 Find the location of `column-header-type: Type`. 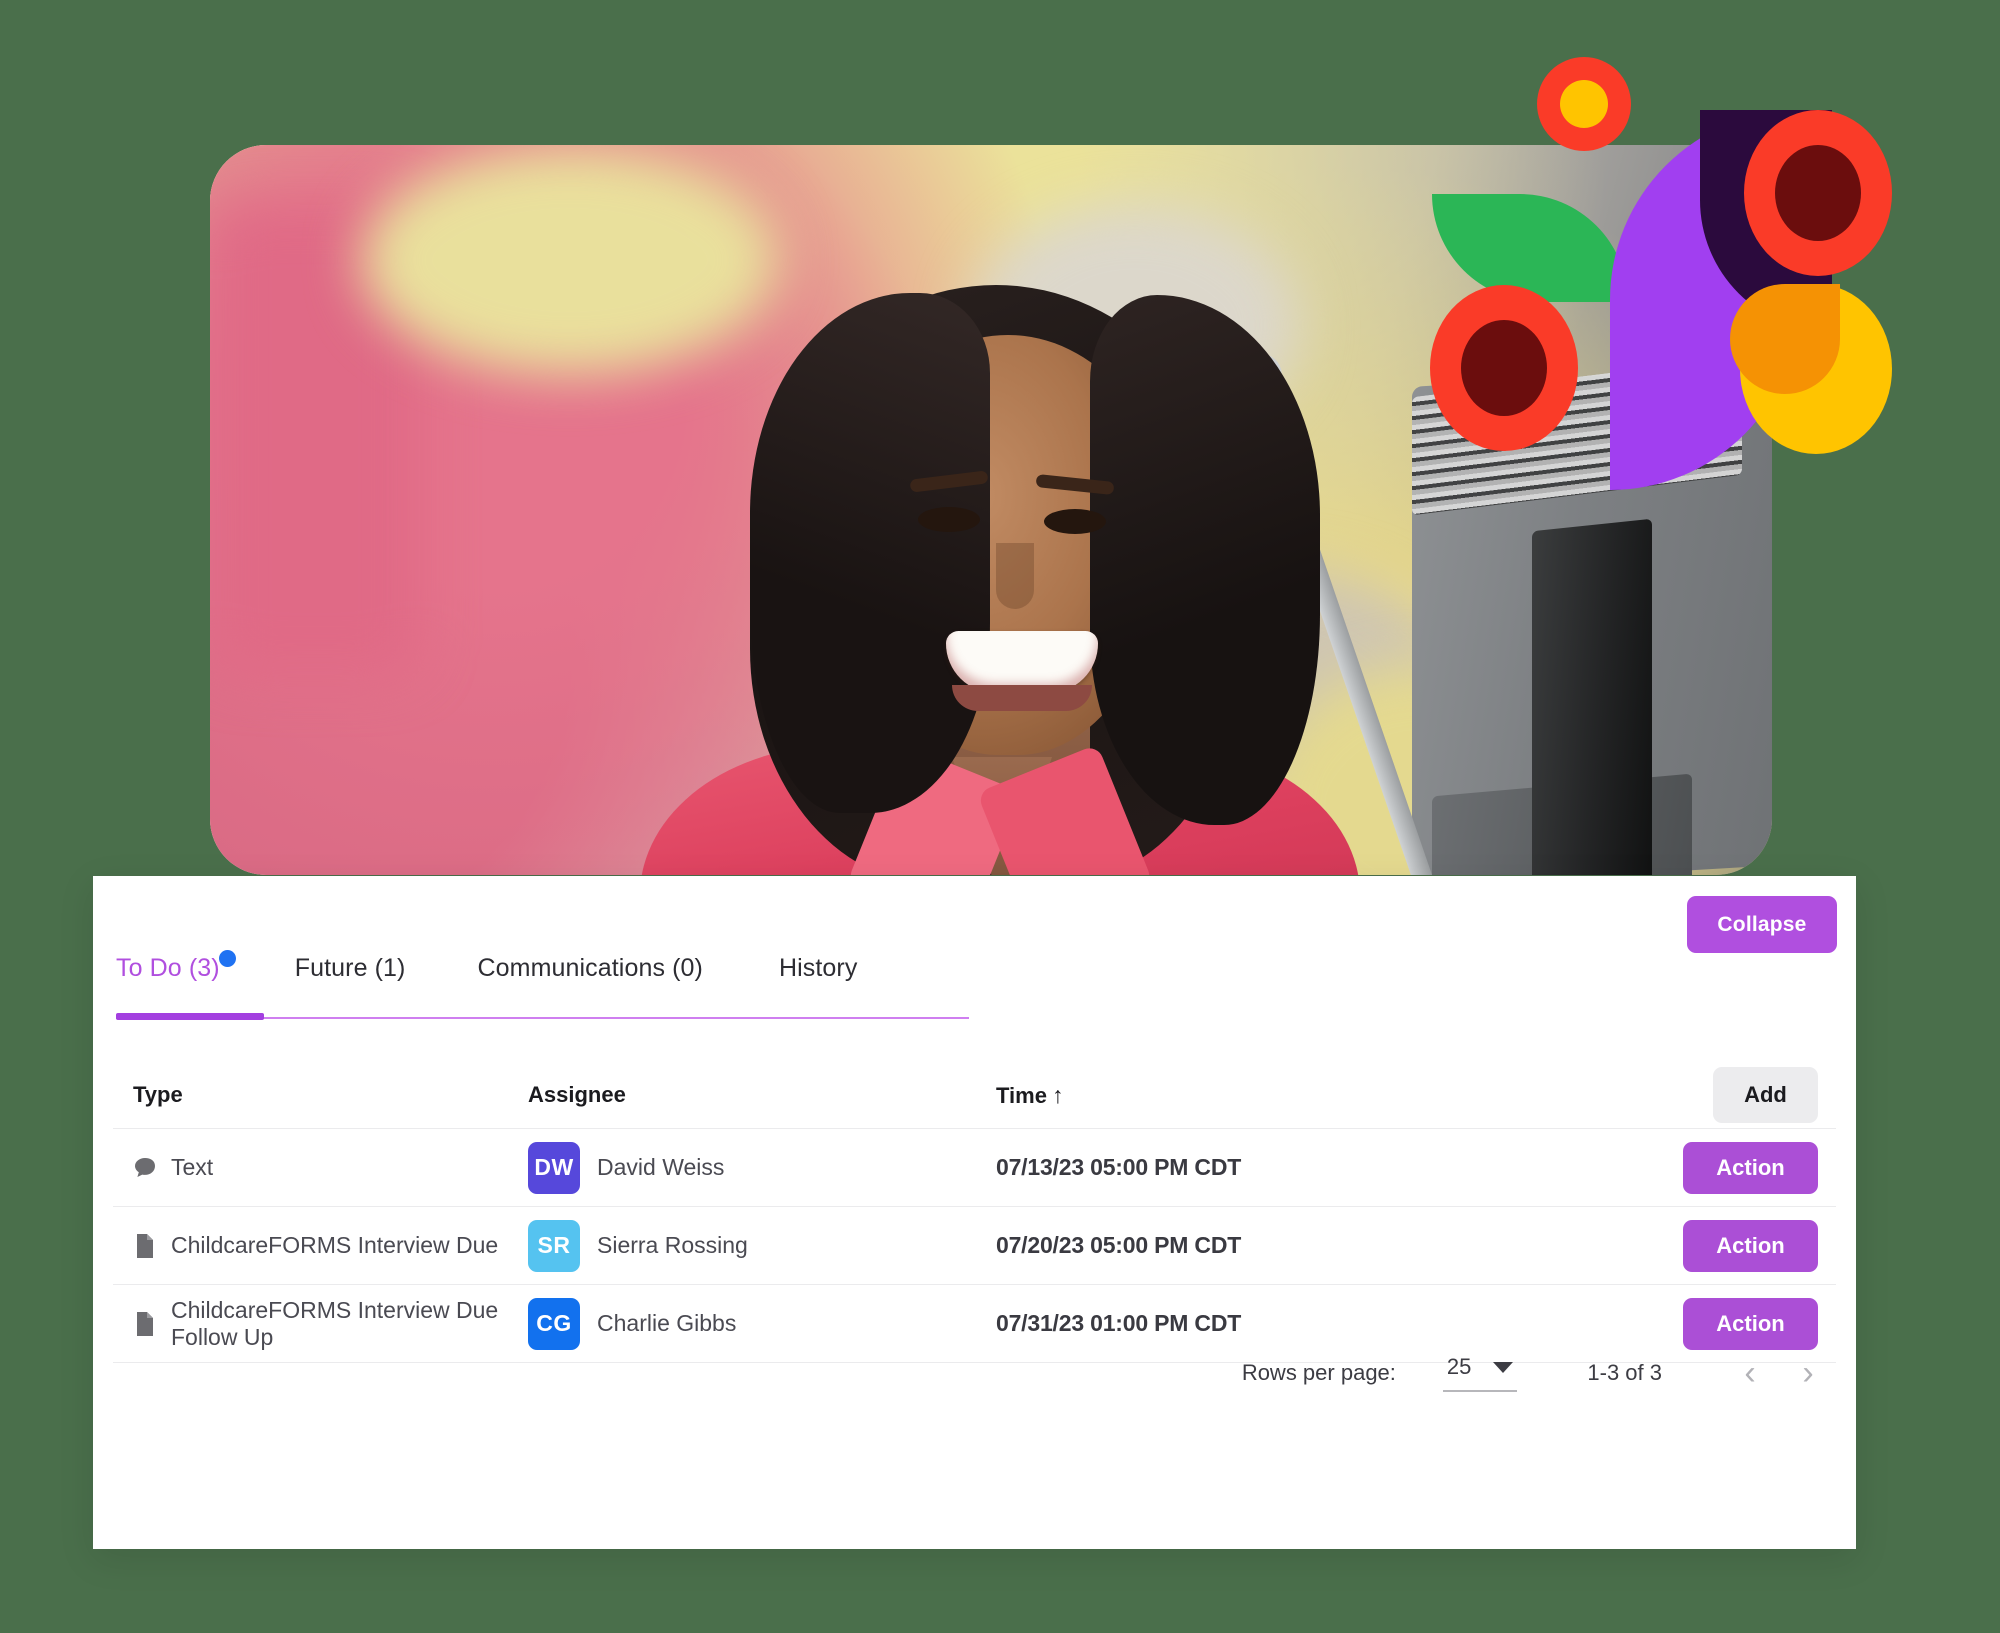

column-header-type: Type is located at coordinates (320, 1095).